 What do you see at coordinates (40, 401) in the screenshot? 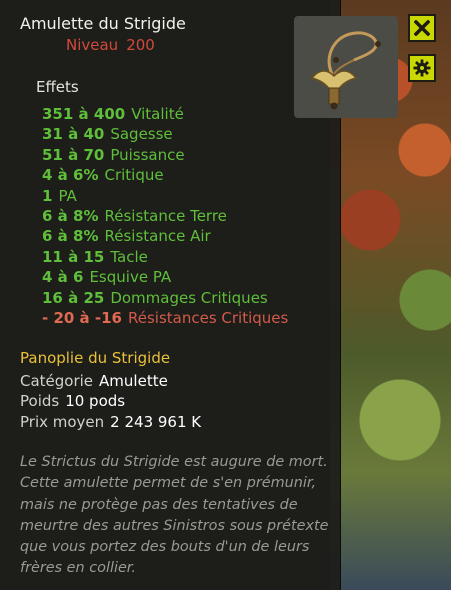
I see `weight-label: Poids` at bounding box center [40, 401].